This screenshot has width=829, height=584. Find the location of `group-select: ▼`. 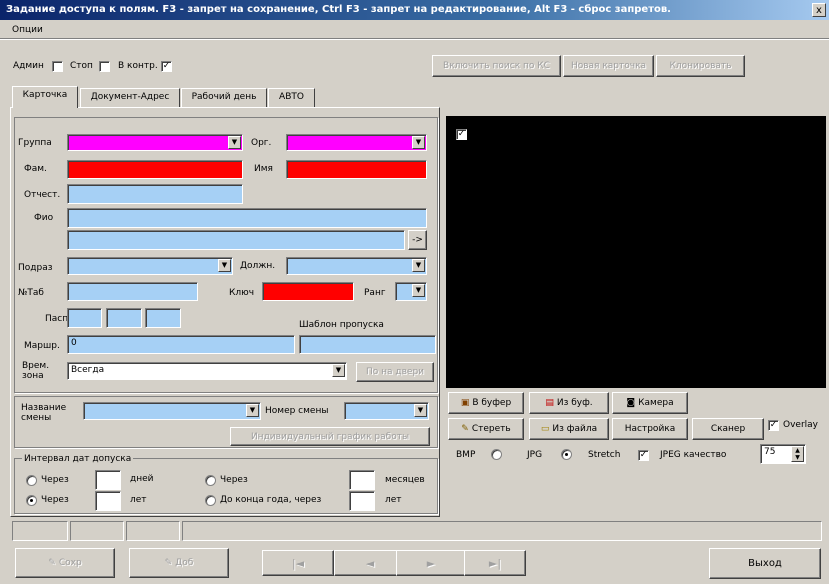

group-select: ▼ is located at coordinates (155, 142).